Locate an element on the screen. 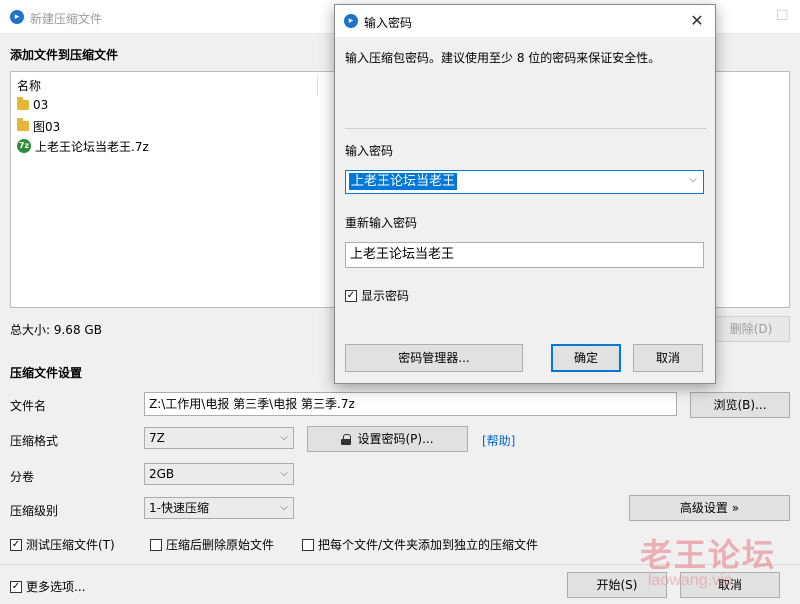 The width and height of the screenshot is (800, 604). delete-button: 删除(D) is located at coordinates (751, 329).